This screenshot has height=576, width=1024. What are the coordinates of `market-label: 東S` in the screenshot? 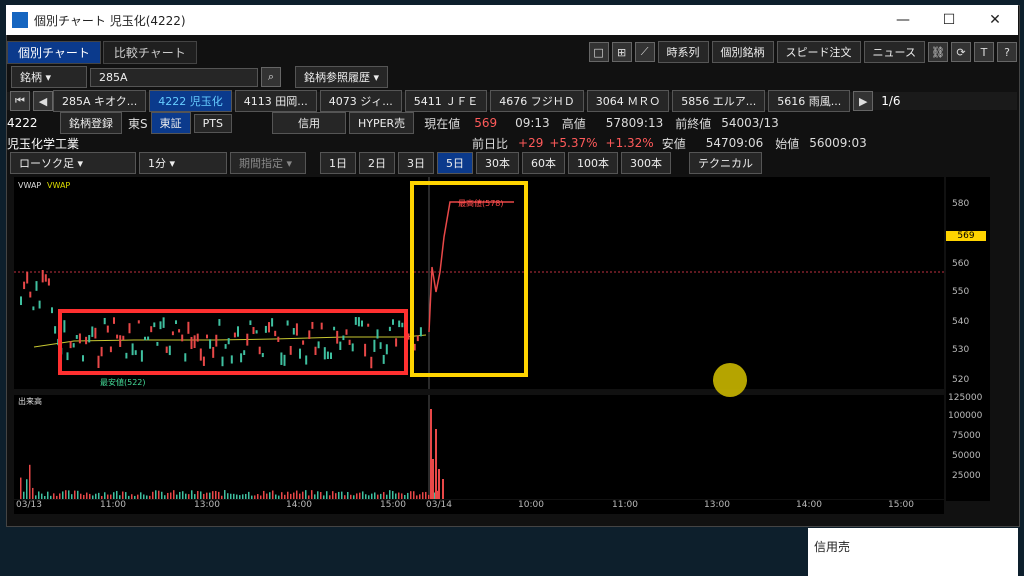 It's located at (138, 123).